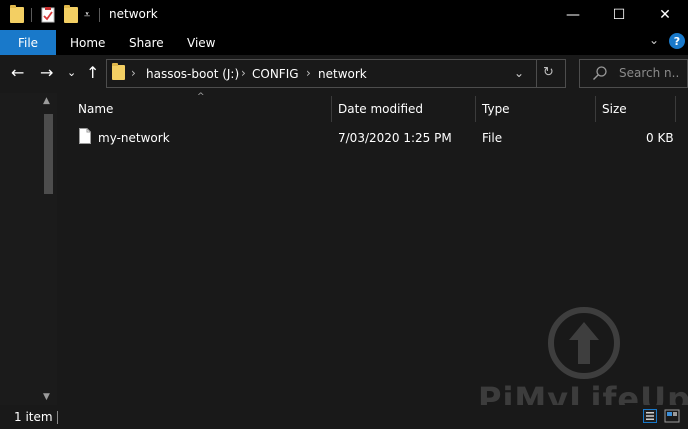  What do you see at coordinates (133, 14) in the screenshot?
I see `window-title: network` at bounding box center [133, 14].